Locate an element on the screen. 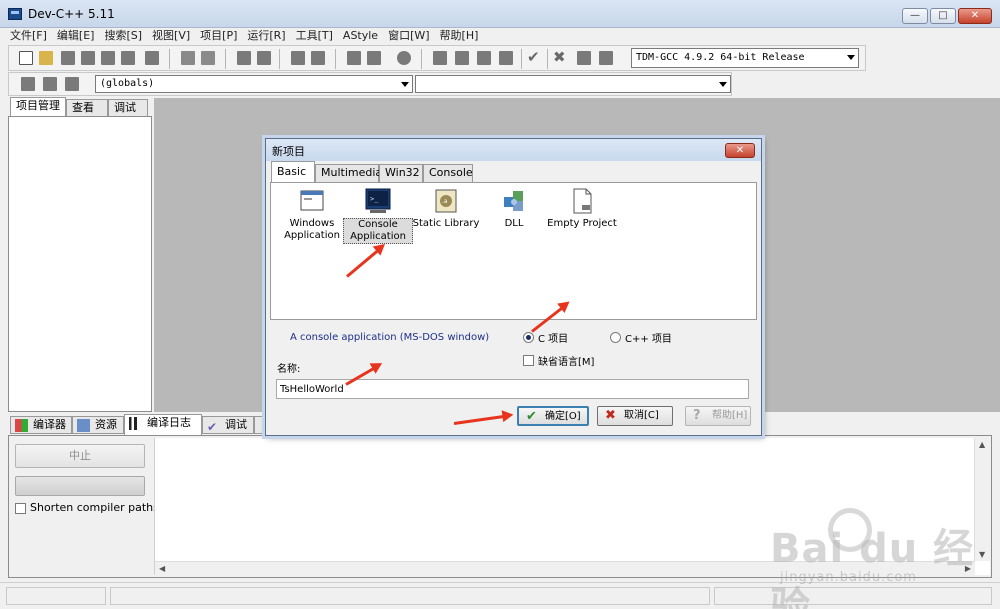  menu-project: 项目[P] is located at coordinates (218, 36).